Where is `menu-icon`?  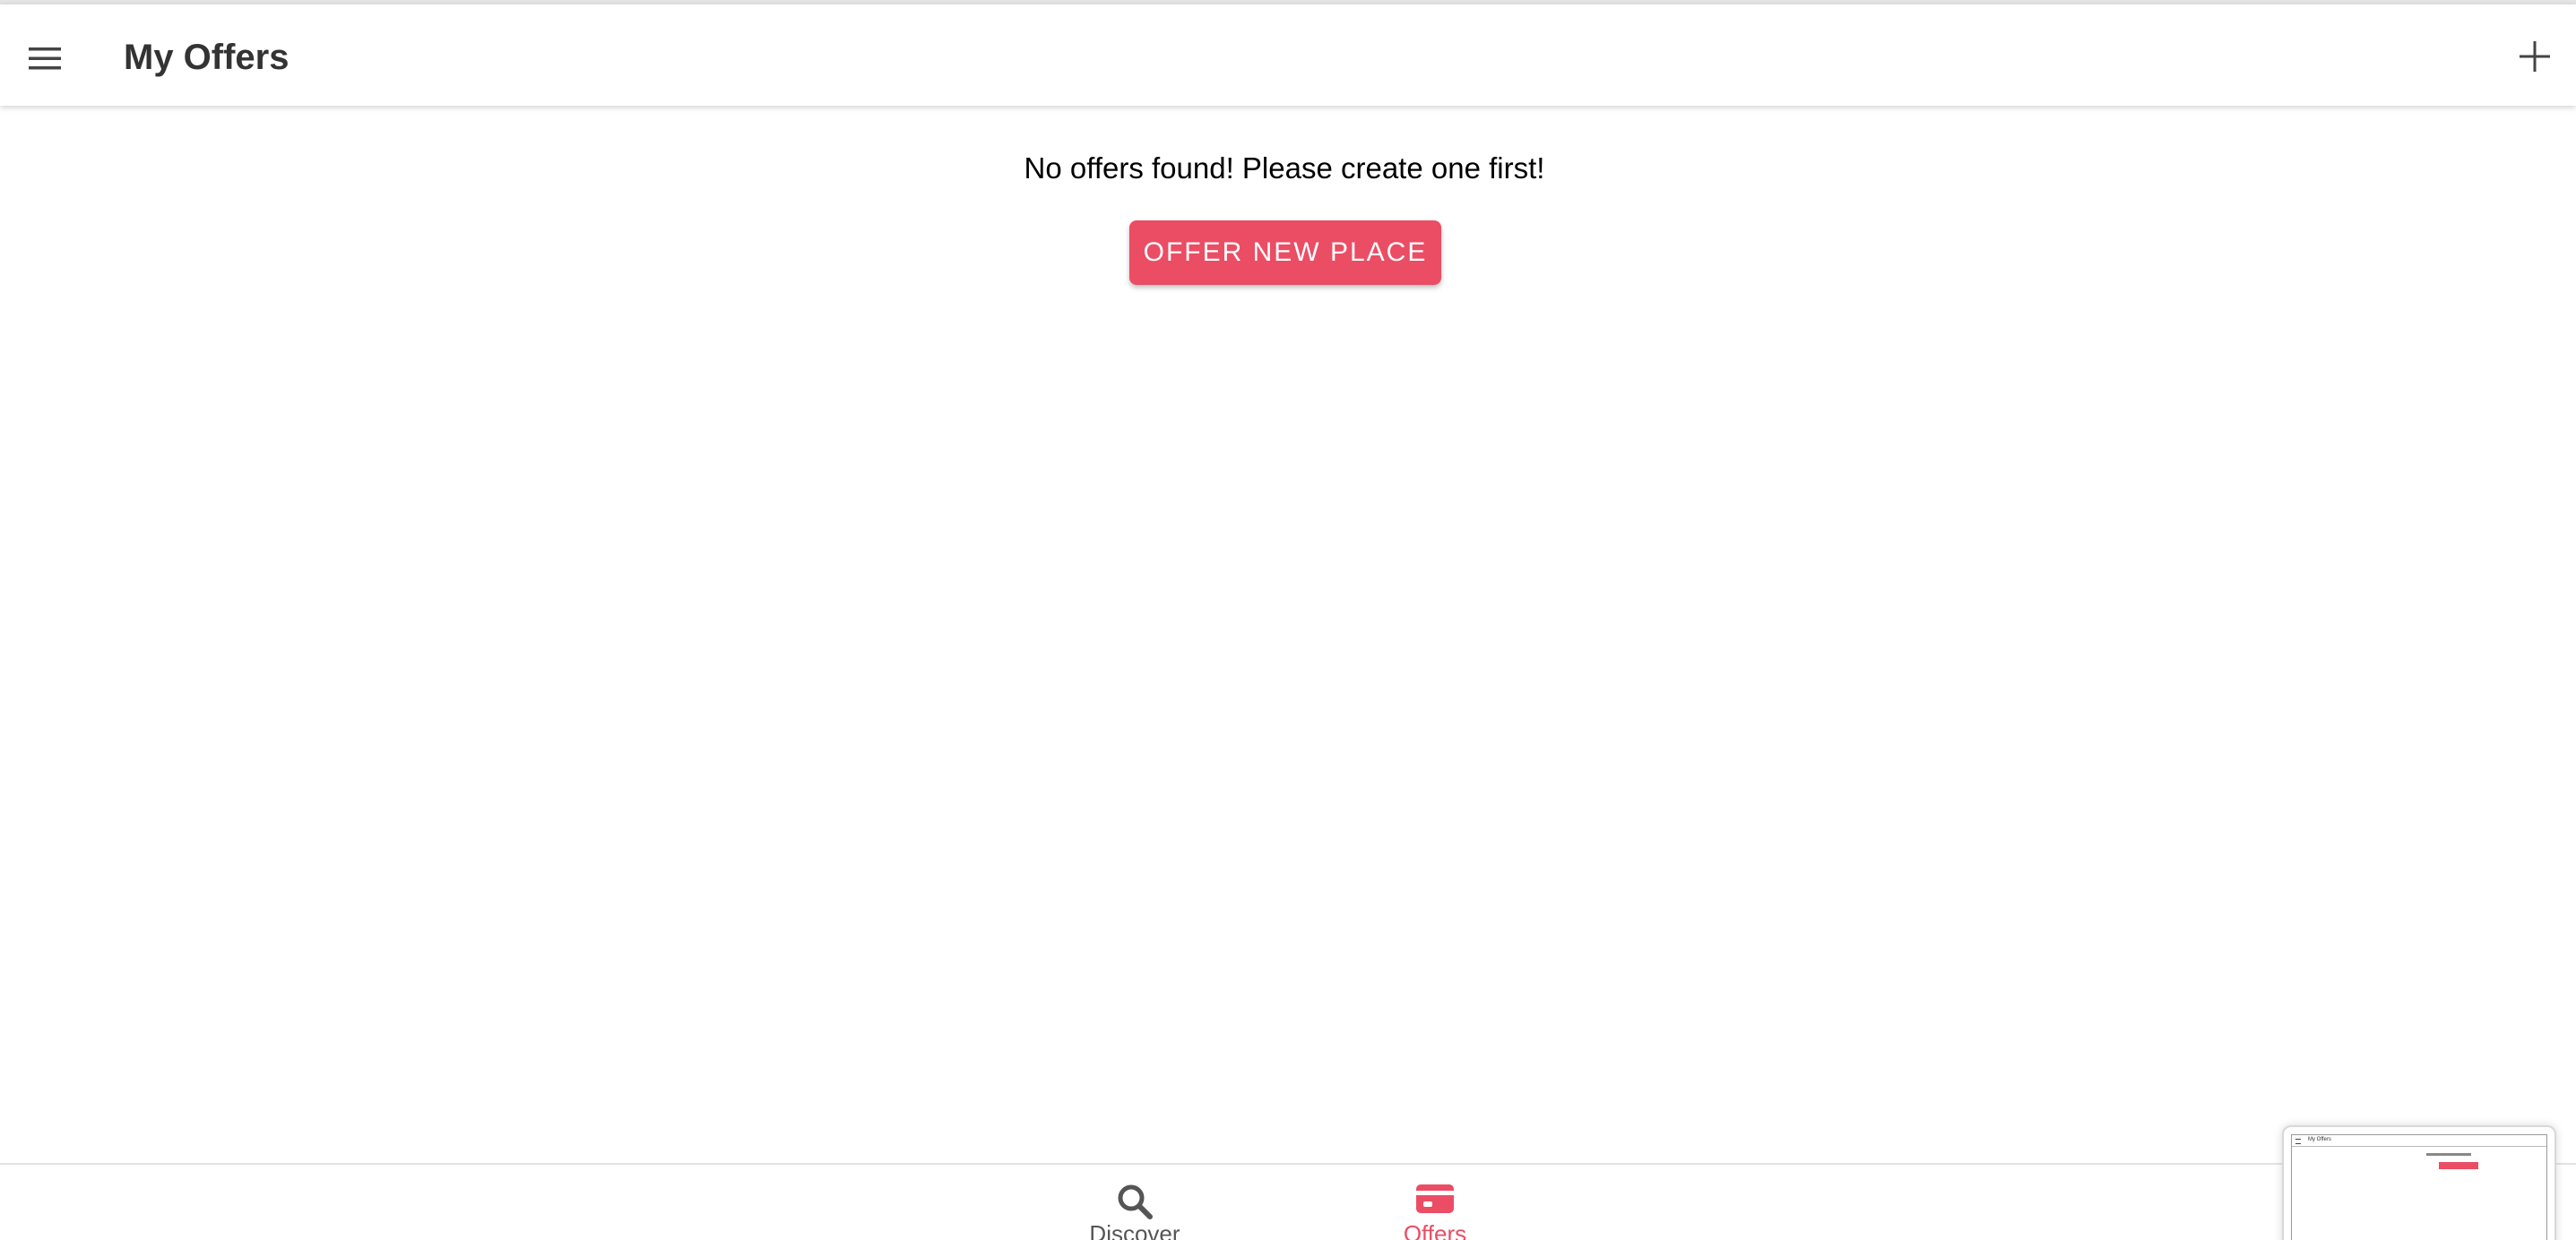
menu-icon is located at coordinates (45, 59).